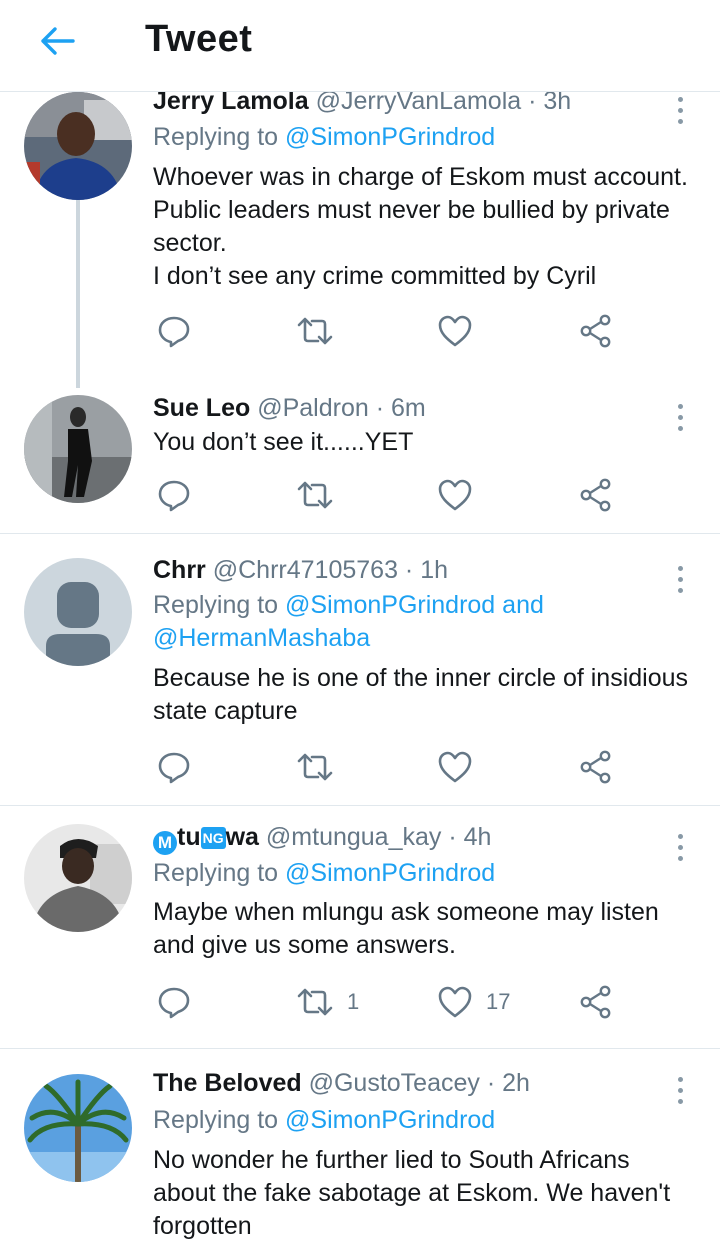 The height and width of the screenshot is (1259, 720). Describe the element at coordinates (408, 408) in the screenshot. I see `timestamp: 6m` at that location.